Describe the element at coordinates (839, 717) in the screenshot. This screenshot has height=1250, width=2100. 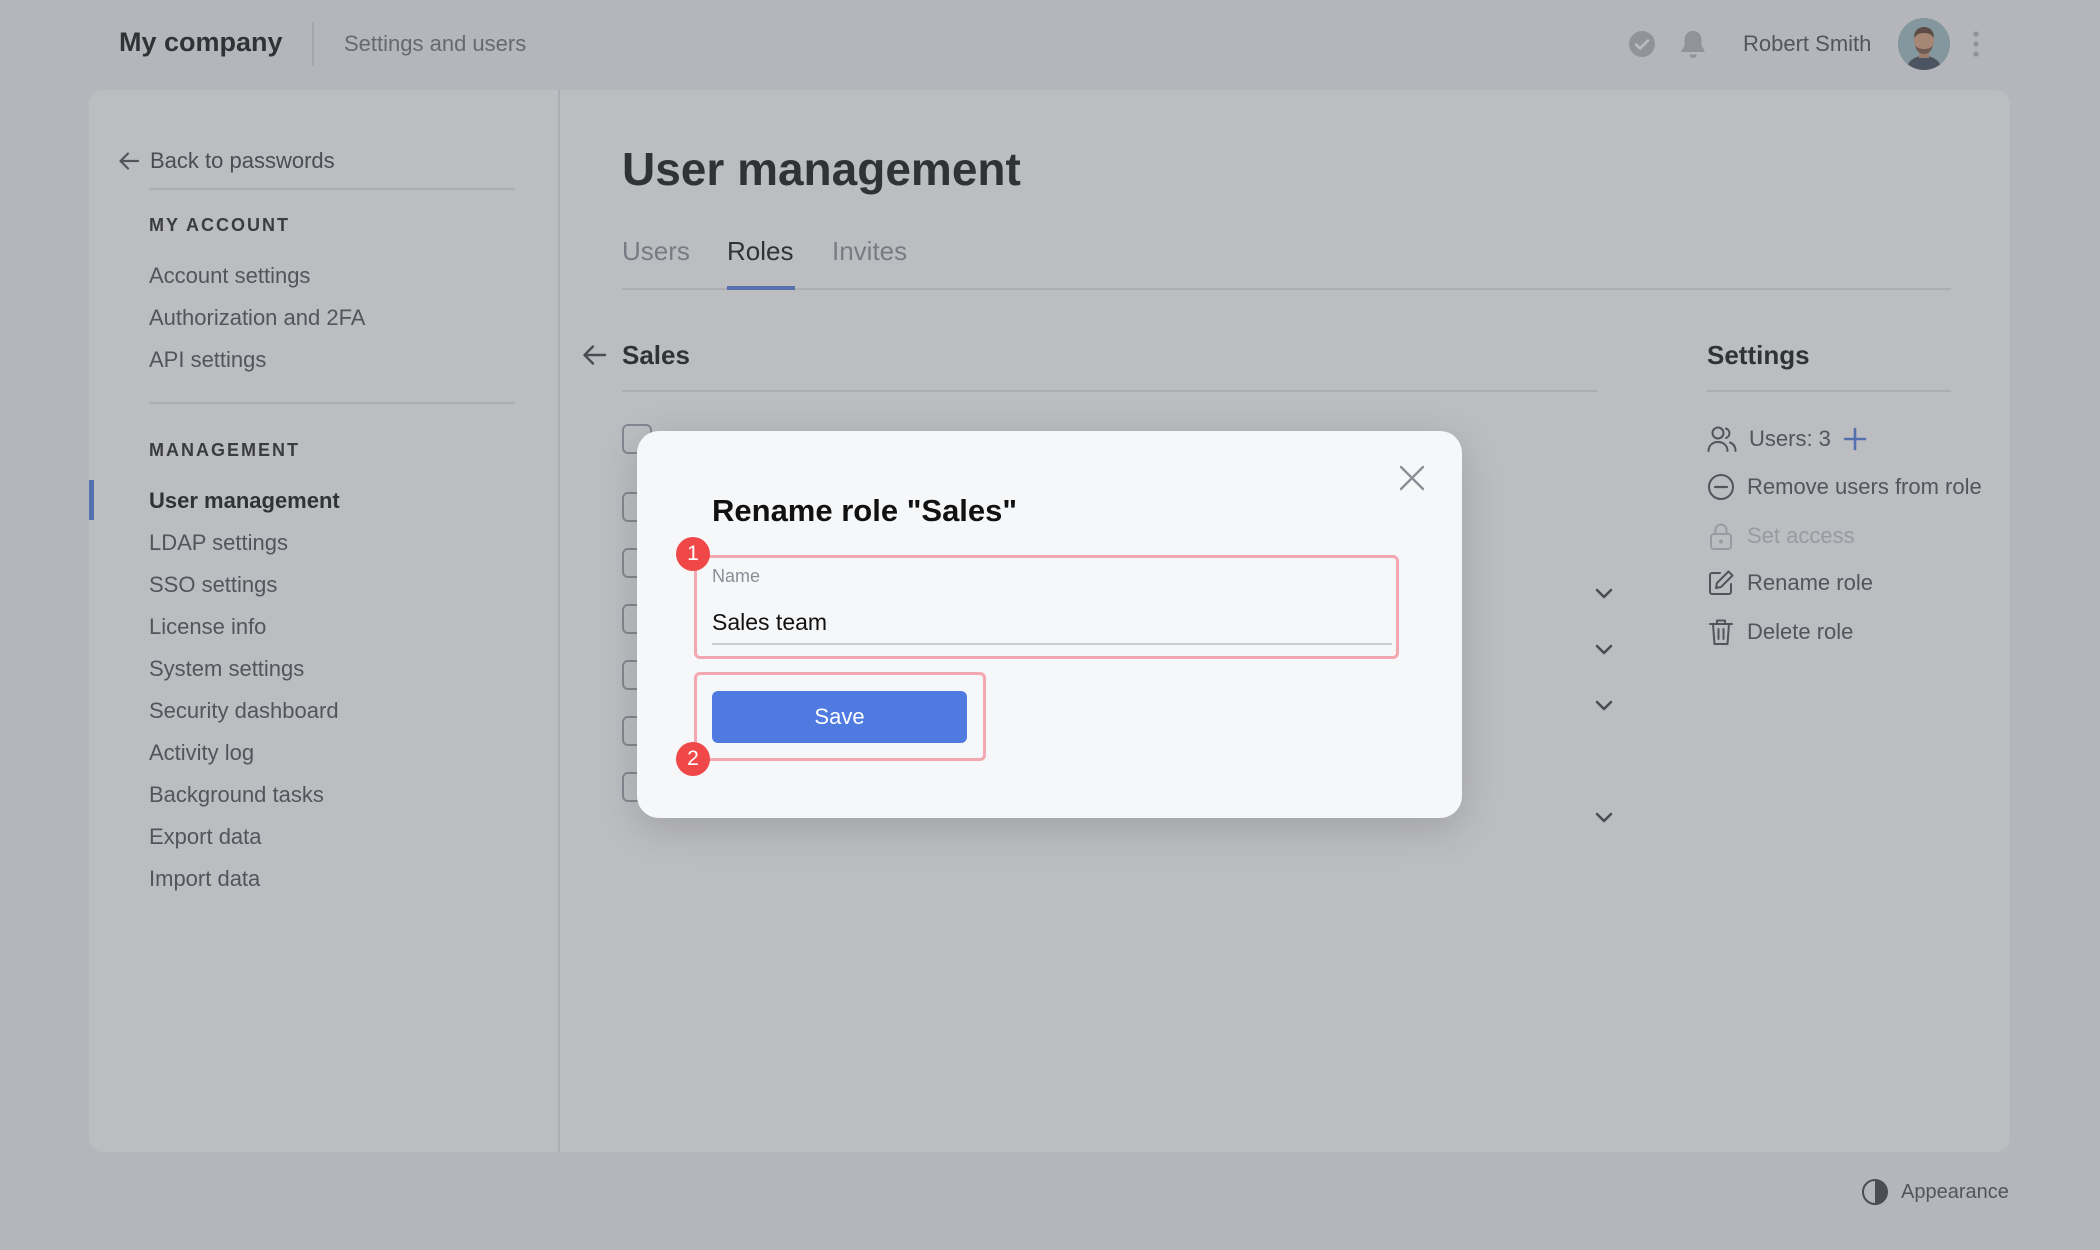
I see `save-button: Save` at that location.